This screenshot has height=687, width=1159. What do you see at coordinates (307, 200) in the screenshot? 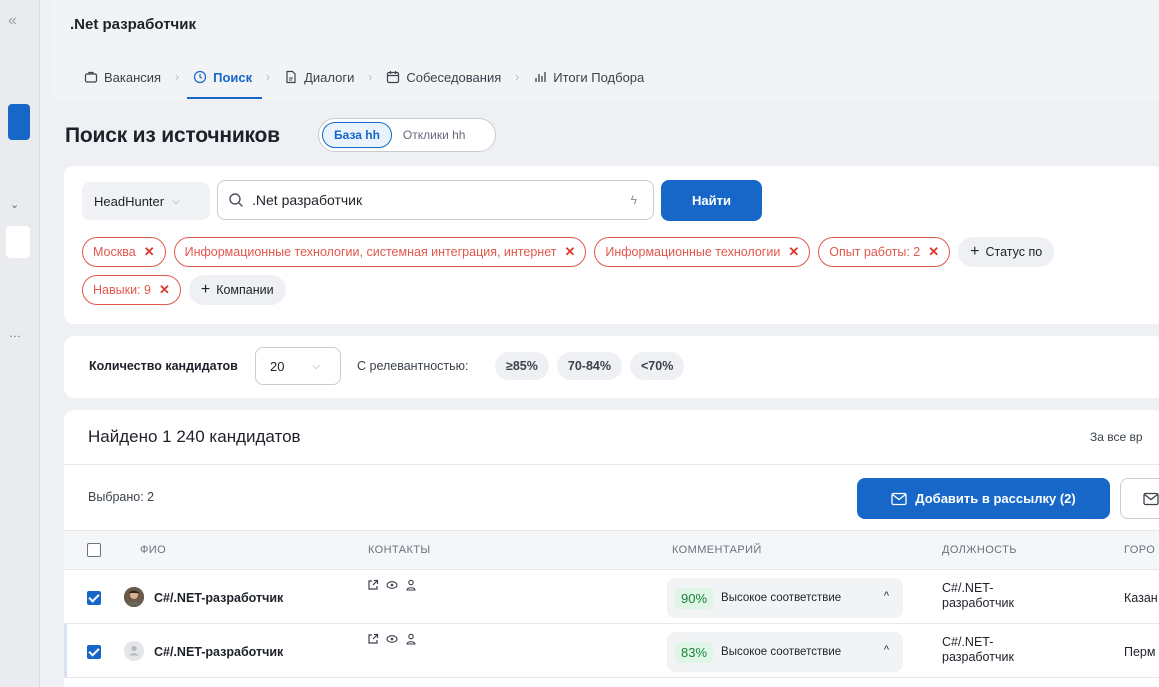
I see `search-query: .Net разработчик` at bounding box center [307, 200].